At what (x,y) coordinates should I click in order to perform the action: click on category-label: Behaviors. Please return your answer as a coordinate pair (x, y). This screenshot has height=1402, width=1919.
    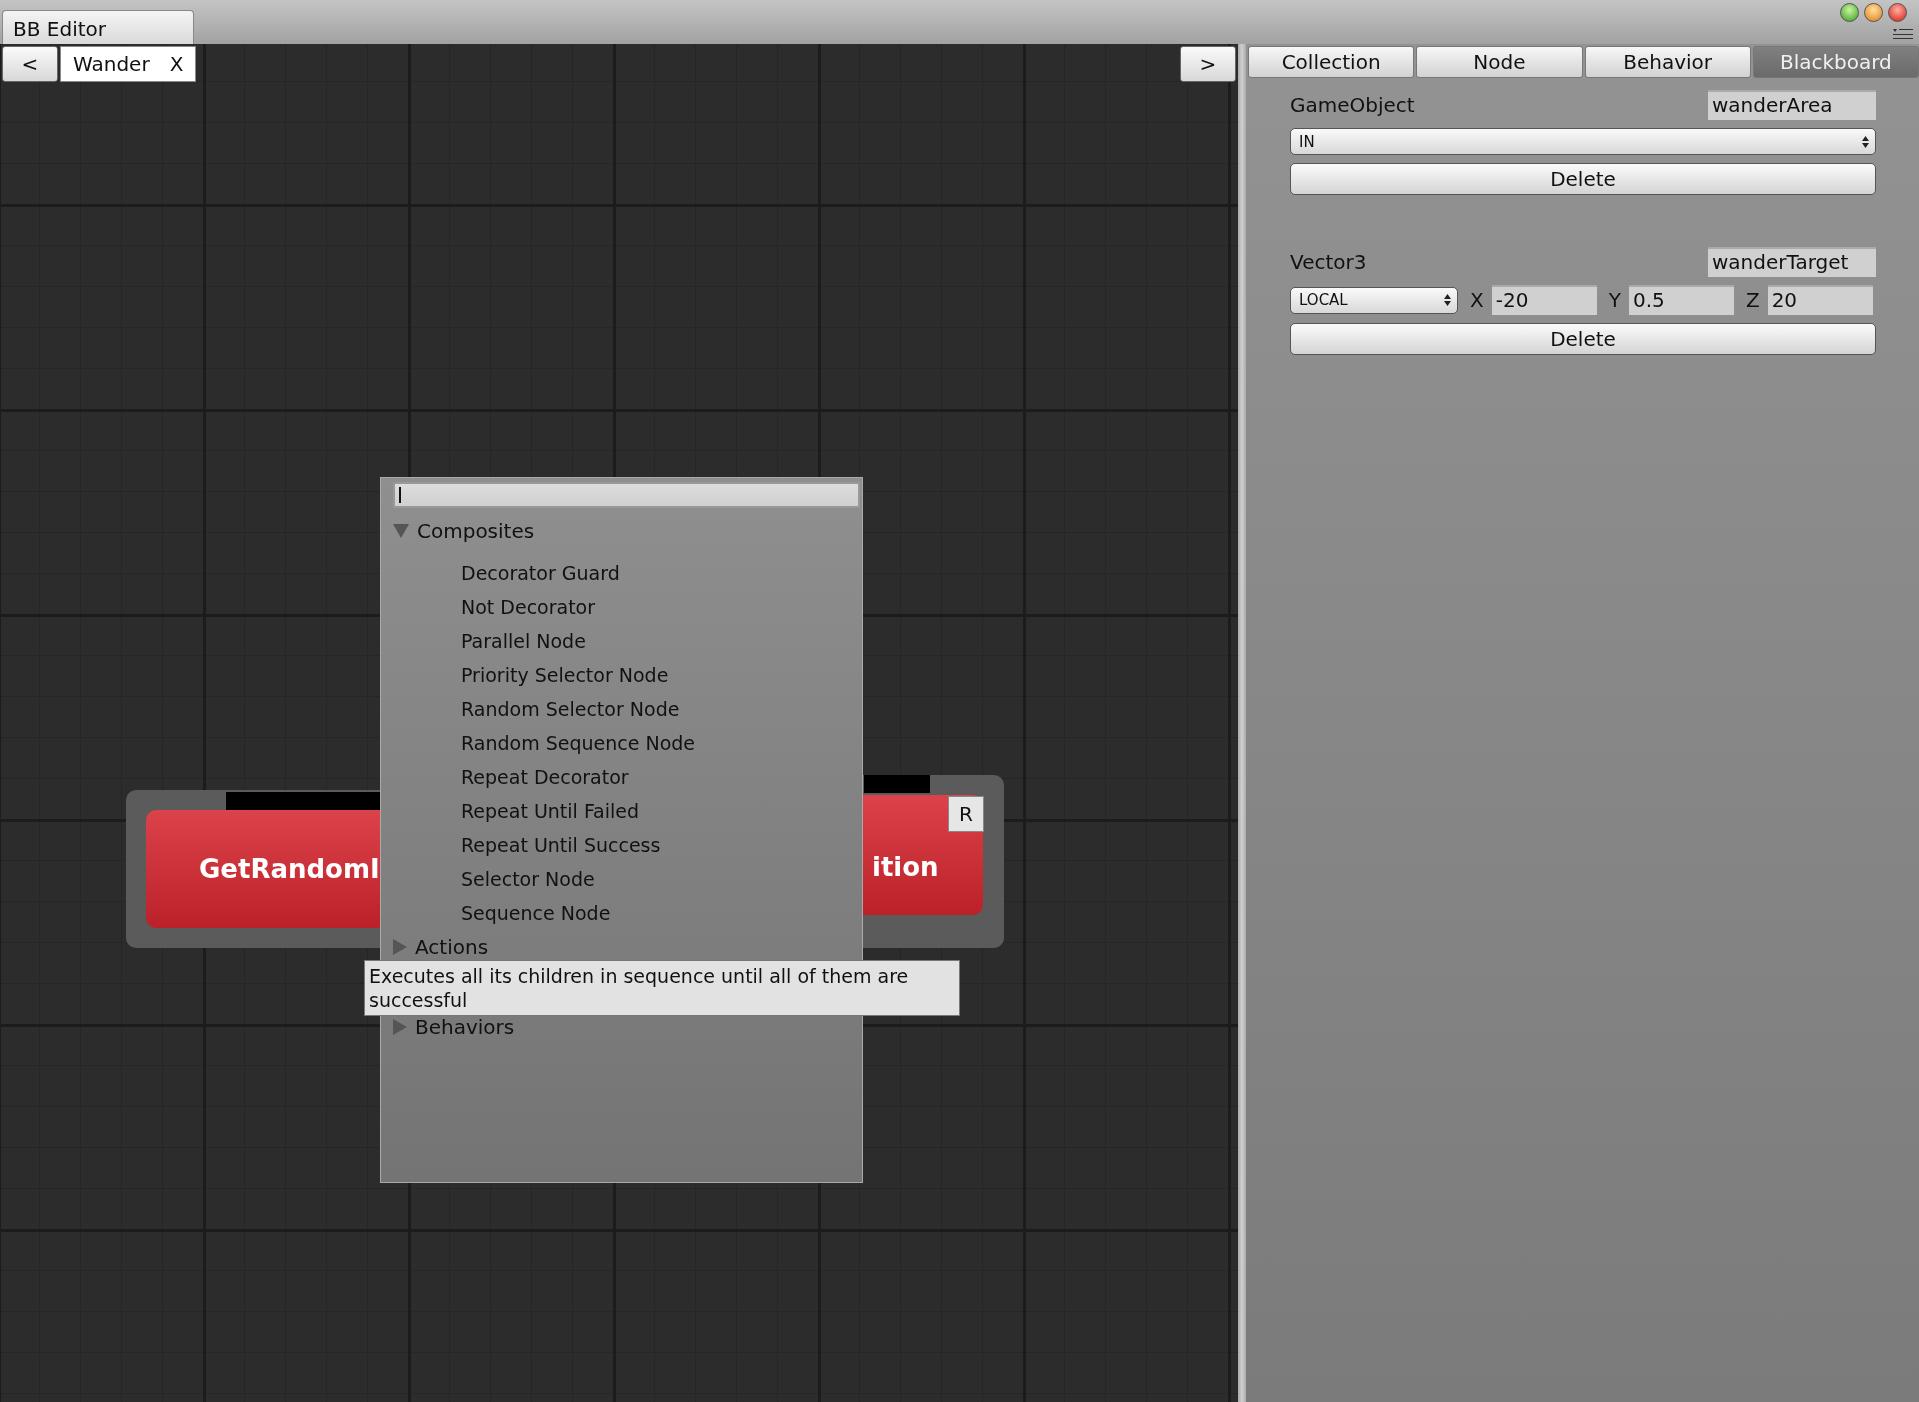
    Looking at the image, I should click on (465, 1027).